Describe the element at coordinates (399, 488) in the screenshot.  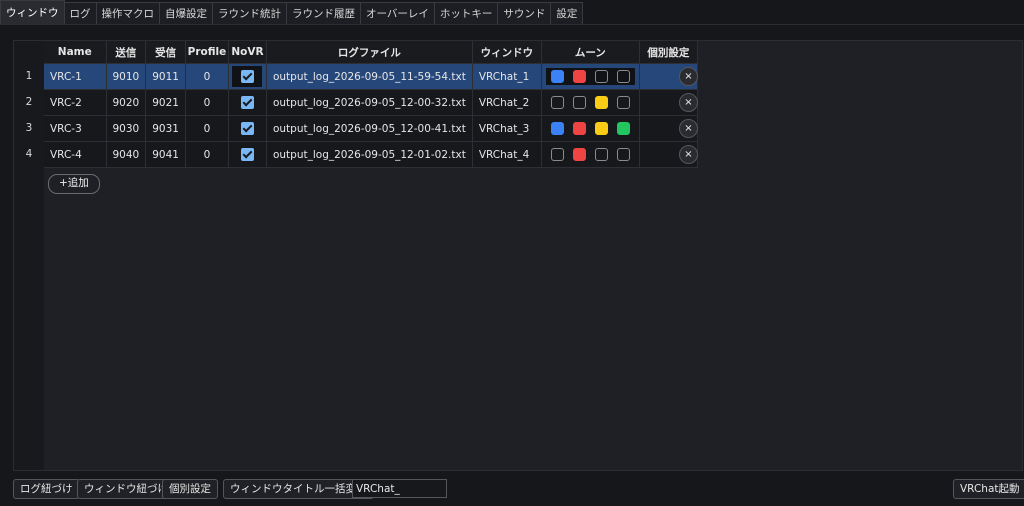
I see `window-title-input` at that location.